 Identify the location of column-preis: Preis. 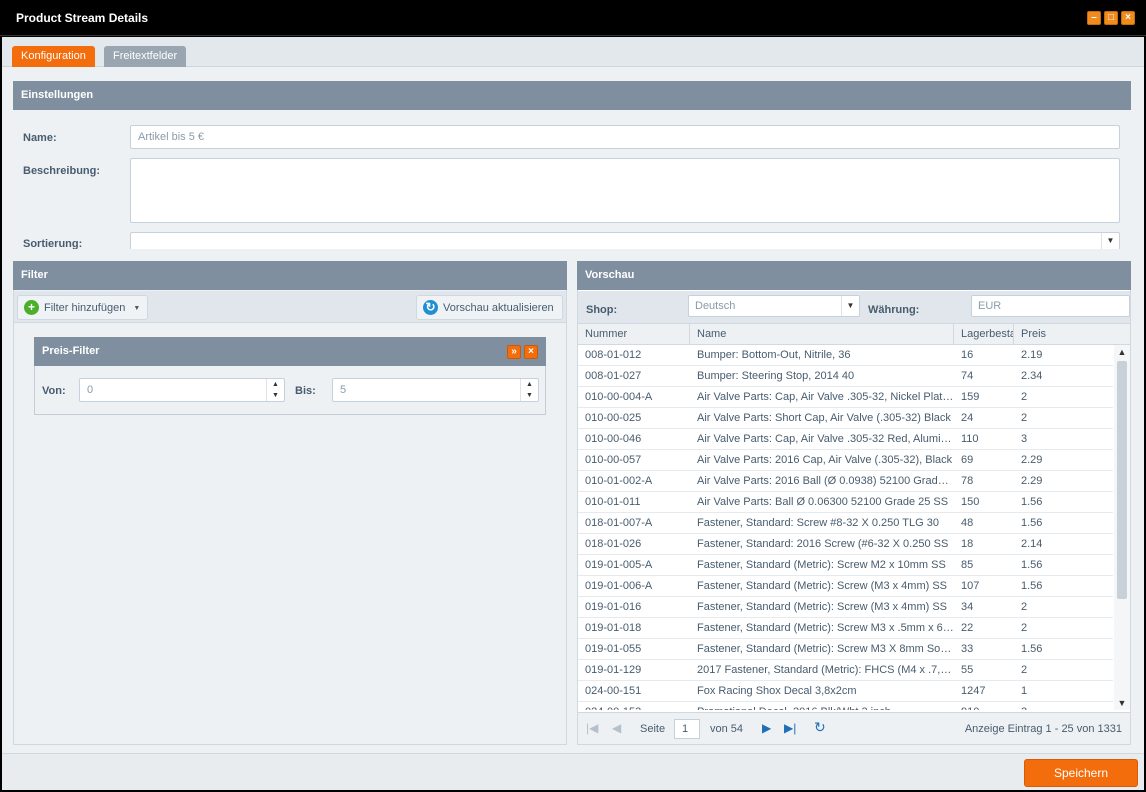
(1072, 334).